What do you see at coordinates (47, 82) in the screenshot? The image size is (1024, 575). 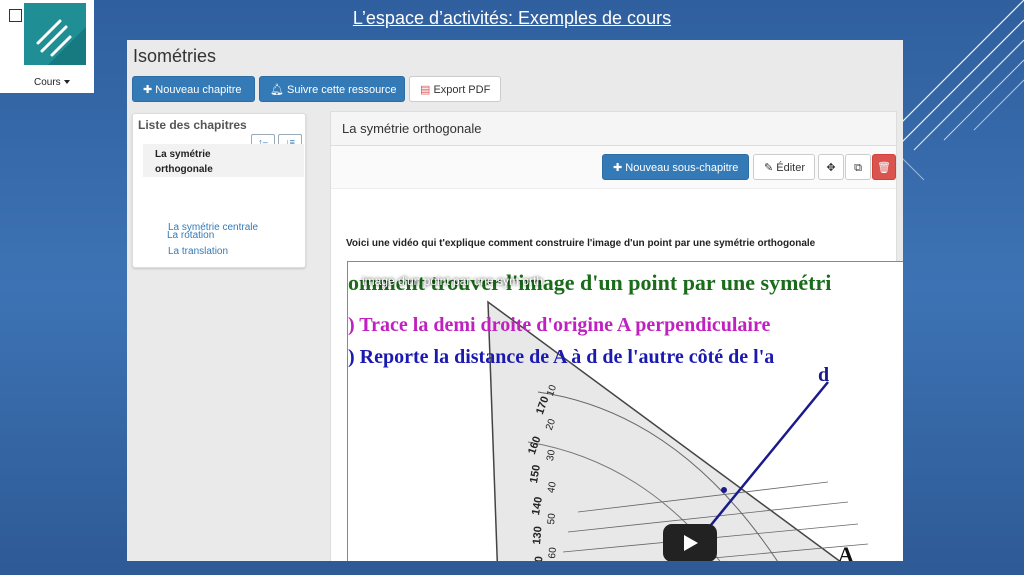 I see `cours-menu-label: Cours` at bounding box center [47, 82].